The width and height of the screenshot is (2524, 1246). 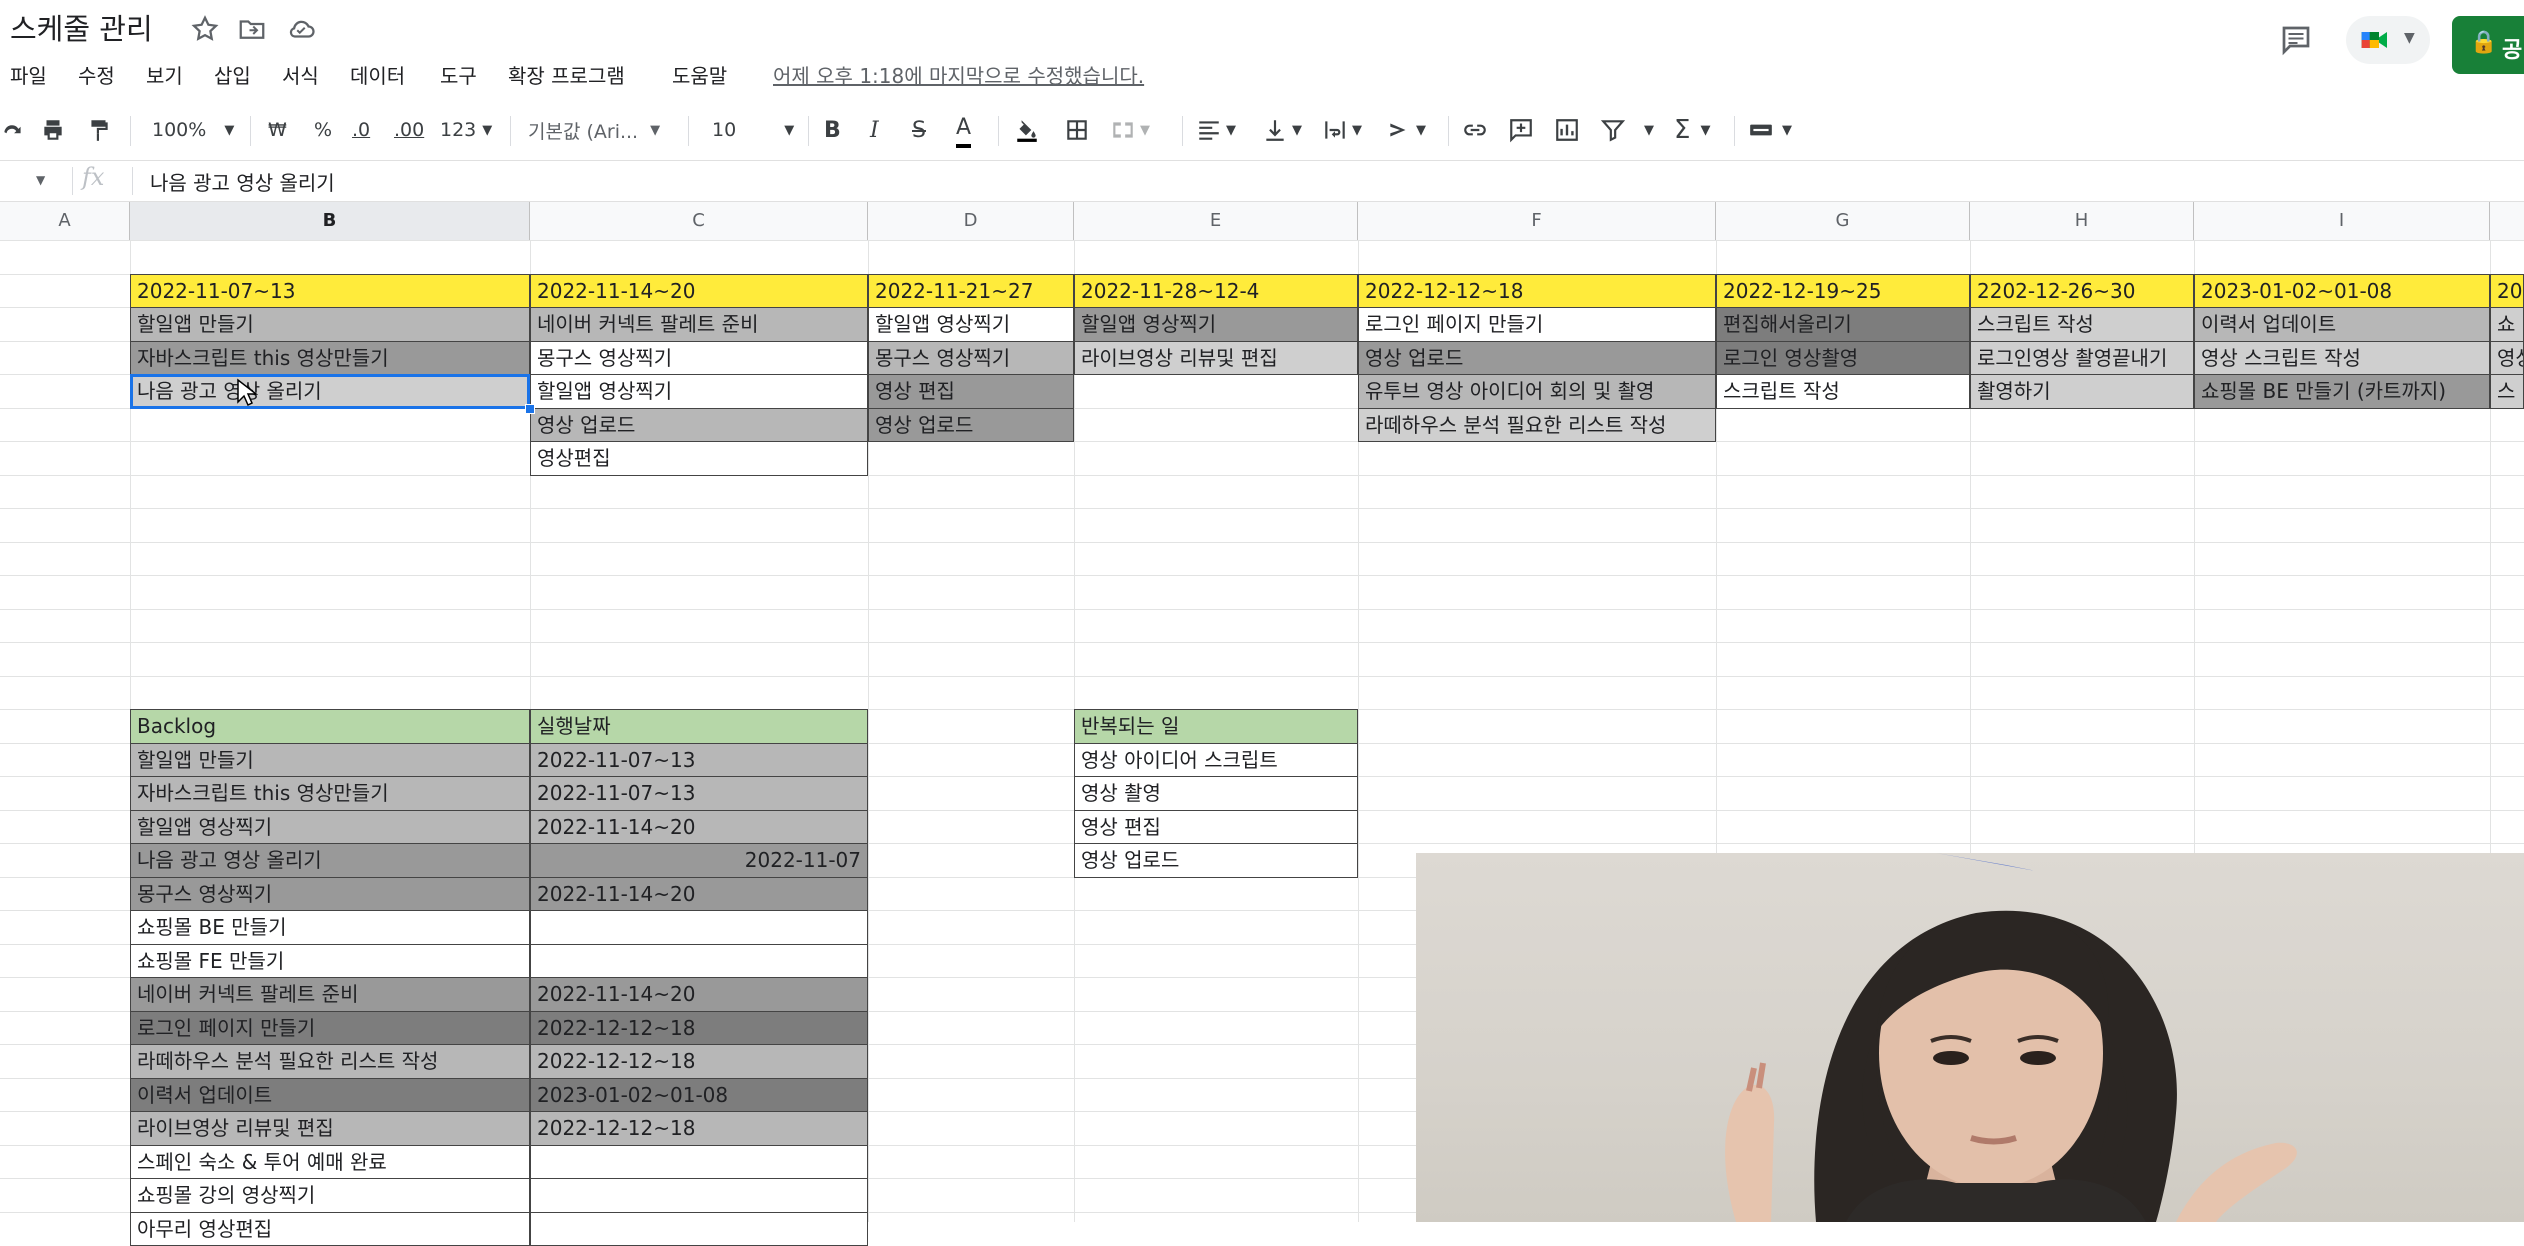 What do you see at coordinates (1216, 760) in the screenshot?
I see `recurring-item-cell: 영상 아이디어 스크립트` at bounding box center [1216, 760].